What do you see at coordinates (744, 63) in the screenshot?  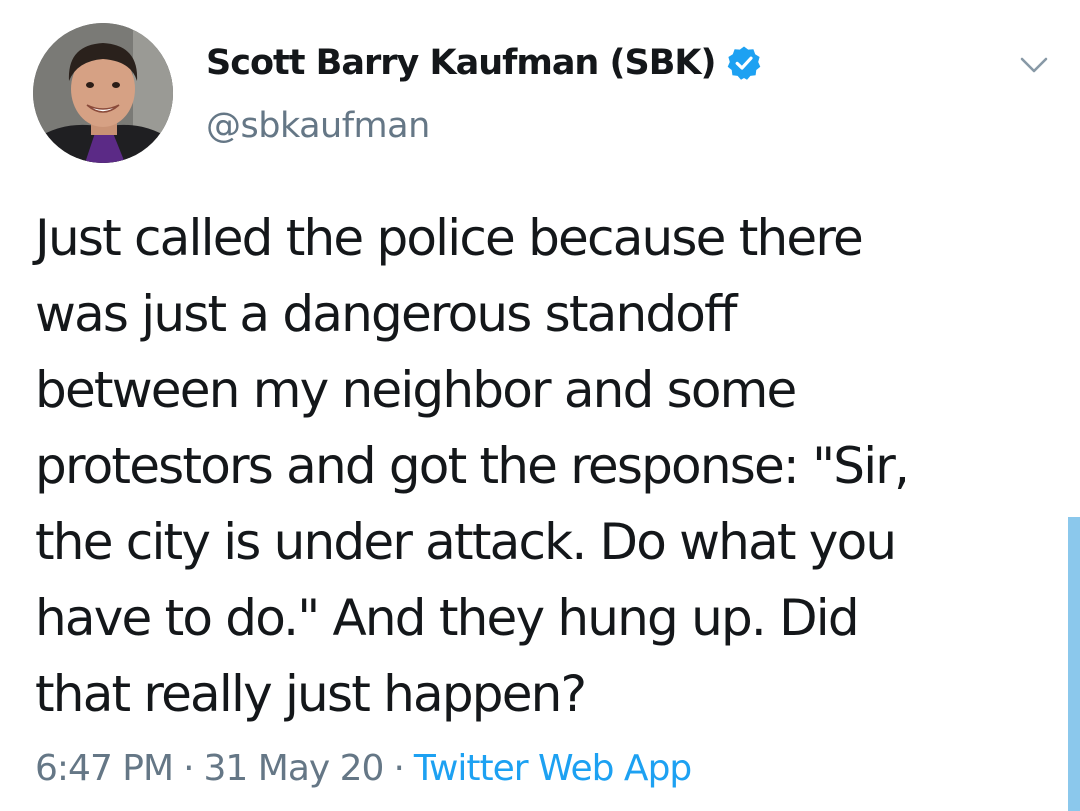 I see `verified-badge-icon` at bounding box center [744, 63].